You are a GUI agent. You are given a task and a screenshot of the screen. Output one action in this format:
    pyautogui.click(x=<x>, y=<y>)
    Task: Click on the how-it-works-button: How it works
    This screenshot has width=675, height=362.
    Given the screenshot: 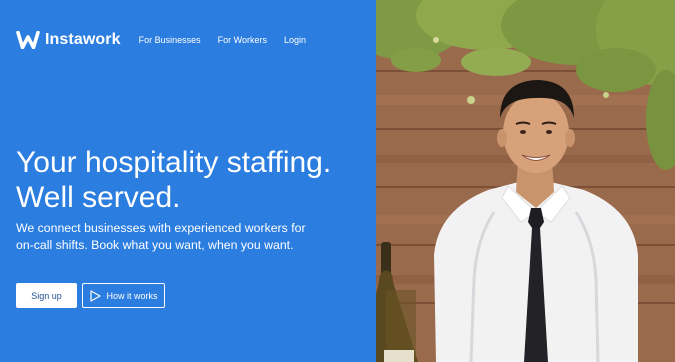 What is the action you would take?
    pyautogui.click(x=123, y=295)
    